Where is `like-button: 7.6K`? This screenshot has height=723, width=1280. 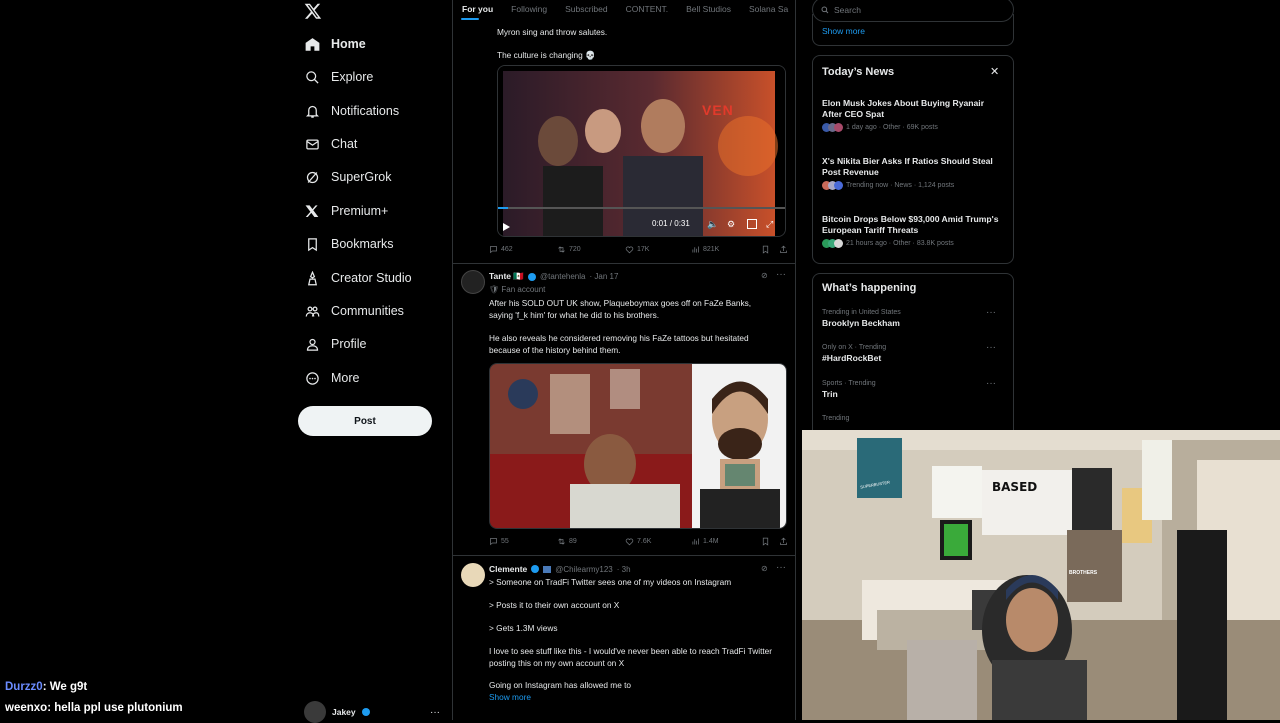 like-button: 7.6K is located at coordinates (638, 541).